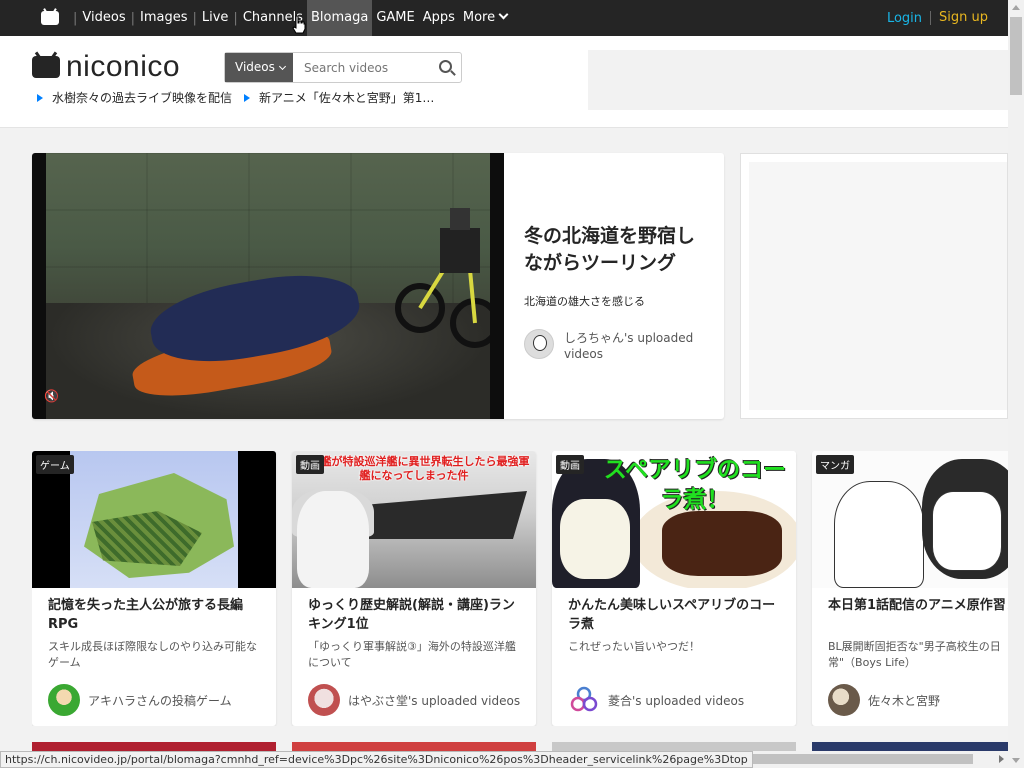 The height and width of the screenshot is (768, 1024). I want to click on header-ad-slot, so click(798, 80).